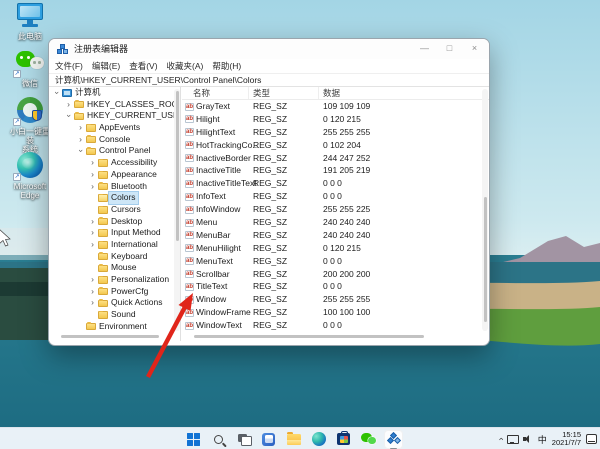 This screenshot has height=449, width=600. Describe the element at coordinates (114, 222) in the screenshot. I see `tree-item: Desktop` at that location.